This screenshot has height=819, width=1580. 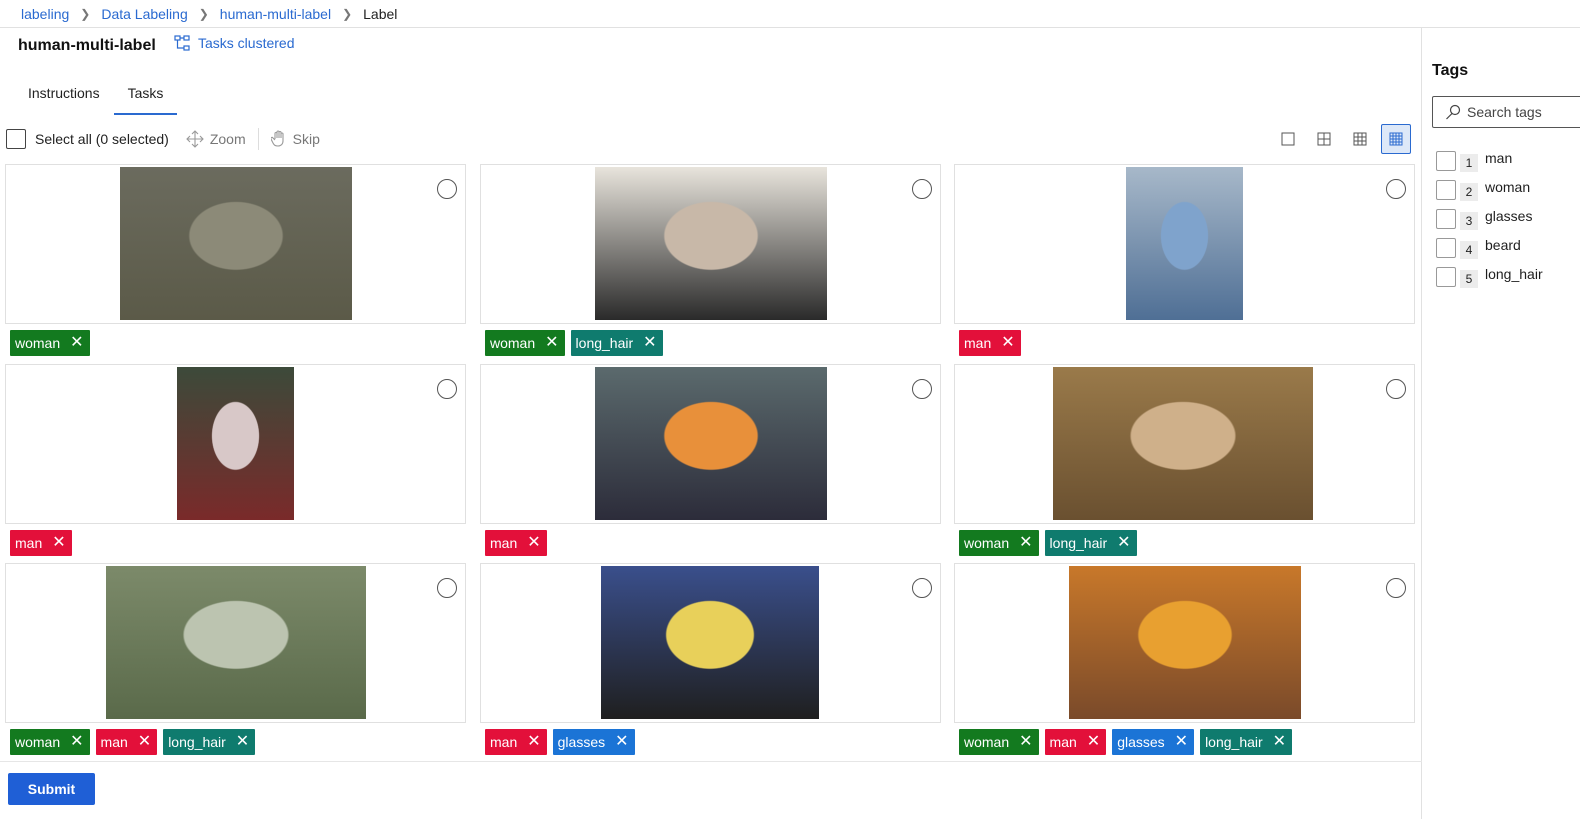 What do you see at coordinates (560, 742) in the screenshot?
I see `task-tags: man ✕ glasses ✕` at bounding box center [560, 742].